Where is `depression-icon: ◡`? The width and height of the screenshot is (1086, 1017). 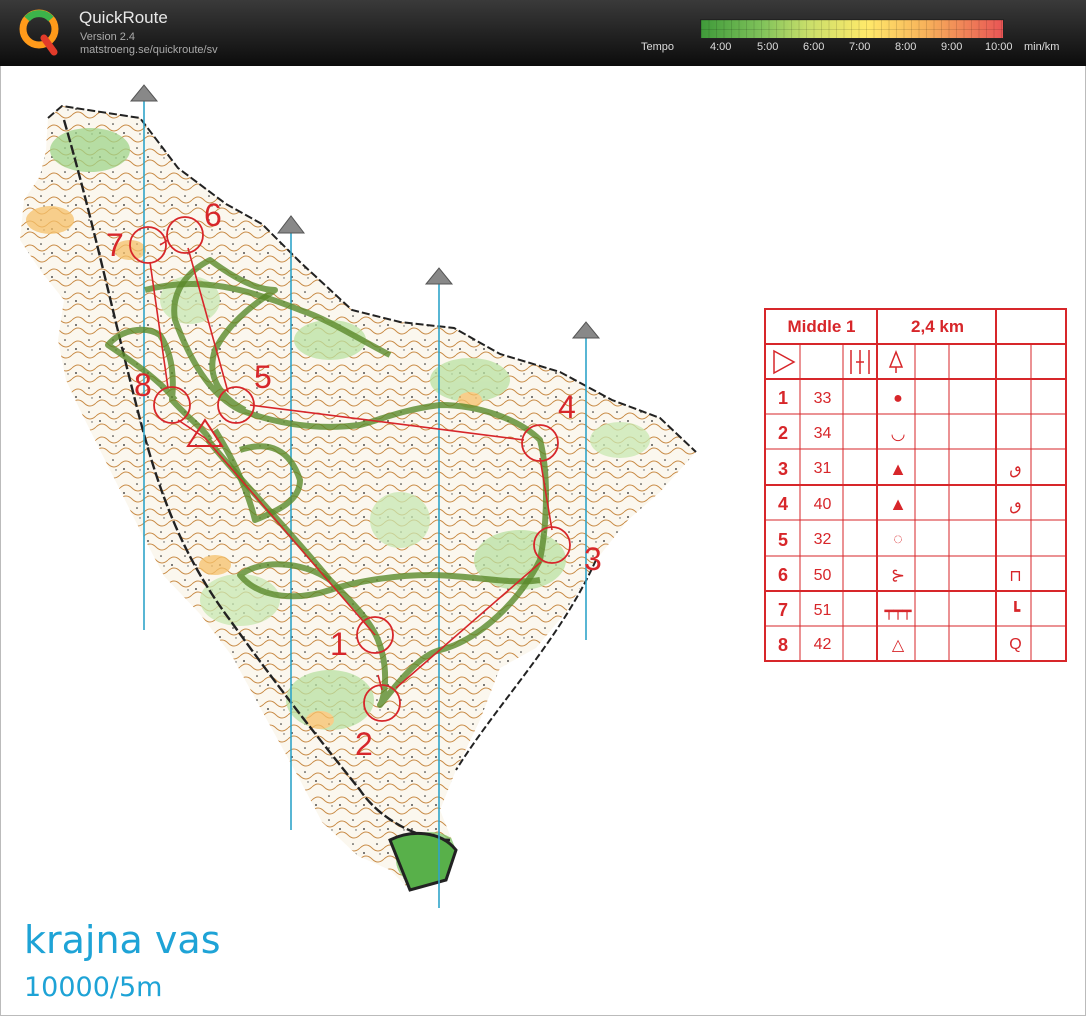 depression-icon: ◡ is located at coordinates (898, 433).